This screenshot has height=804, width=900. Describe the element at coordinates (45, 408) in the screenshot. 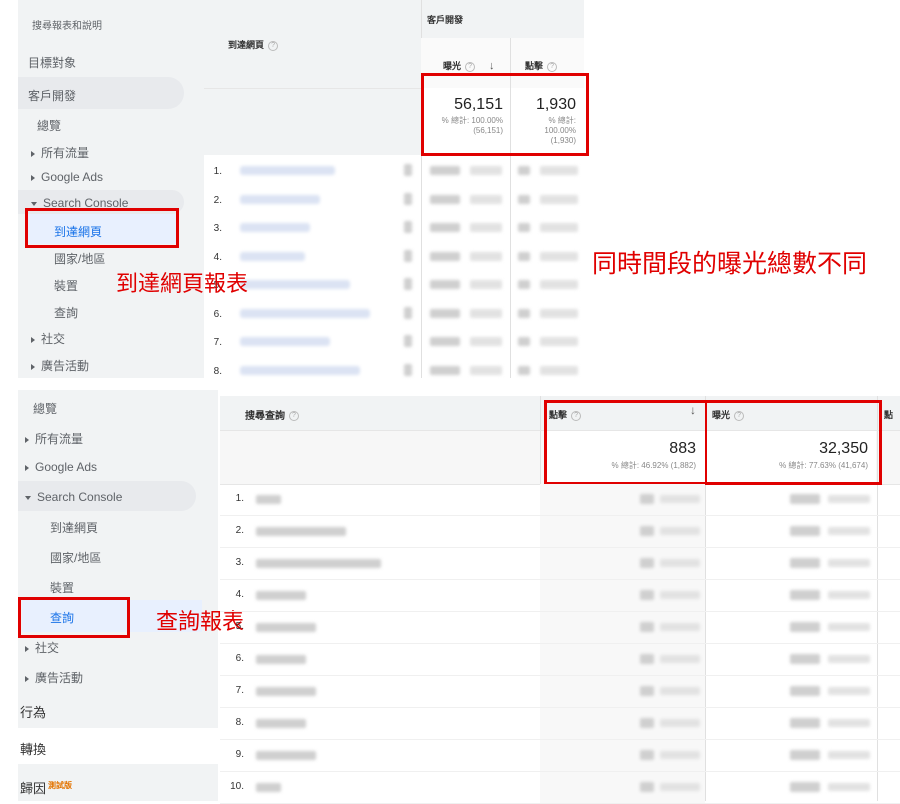

I see `bottom-sidebar-overview: 總覽` at that location.